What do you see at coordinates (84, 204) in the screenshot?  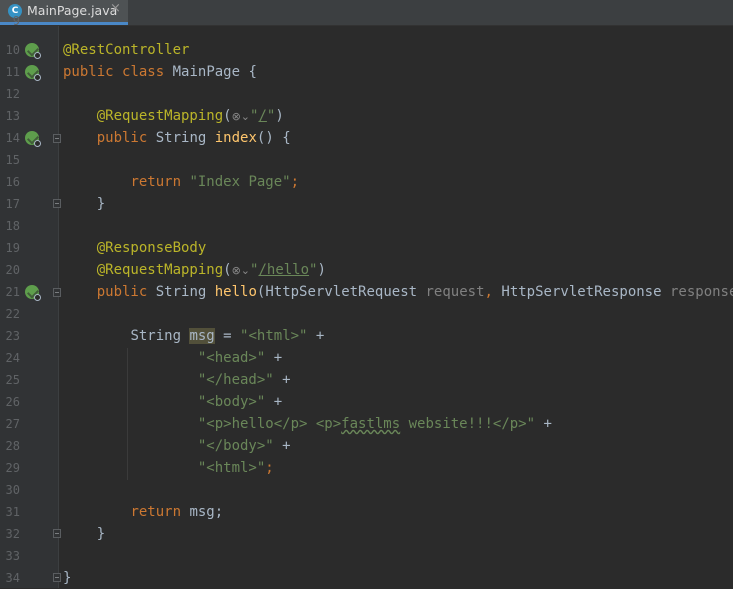 I see `code-line-17: }` at bounding box center [84, 204].